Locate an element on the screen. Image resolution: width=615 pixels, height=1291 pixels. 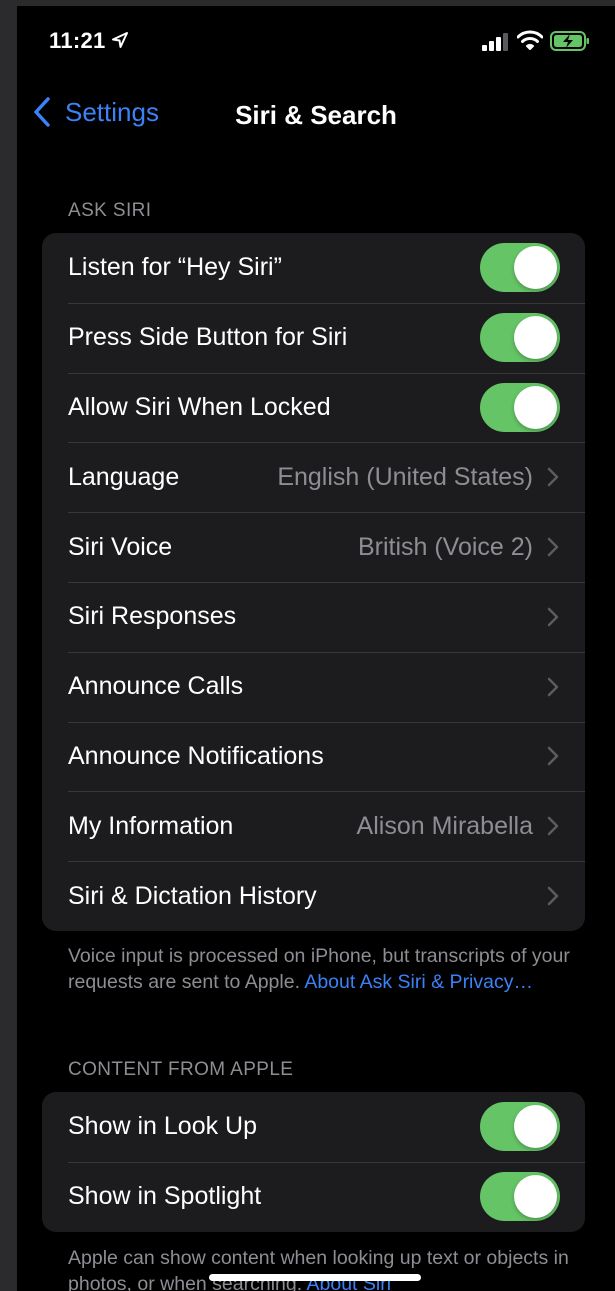
row-label: Press Side Button for Siri is located at coordinates (208, 337).